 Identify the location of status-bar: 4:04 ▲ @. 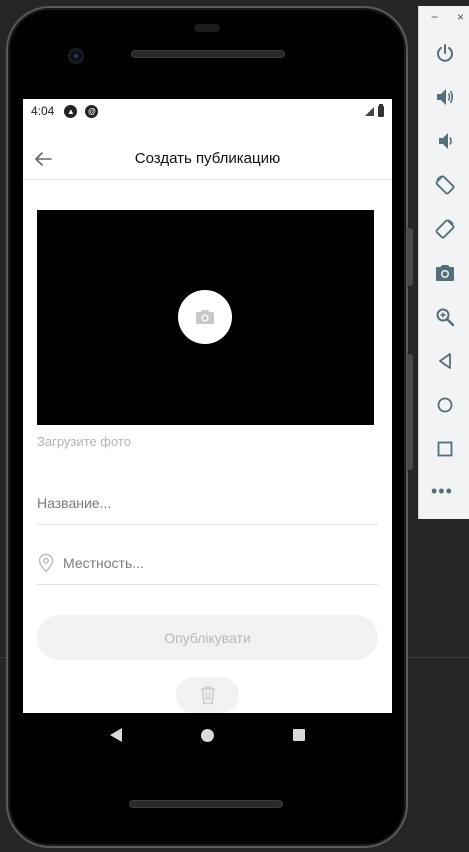
(207, 111).